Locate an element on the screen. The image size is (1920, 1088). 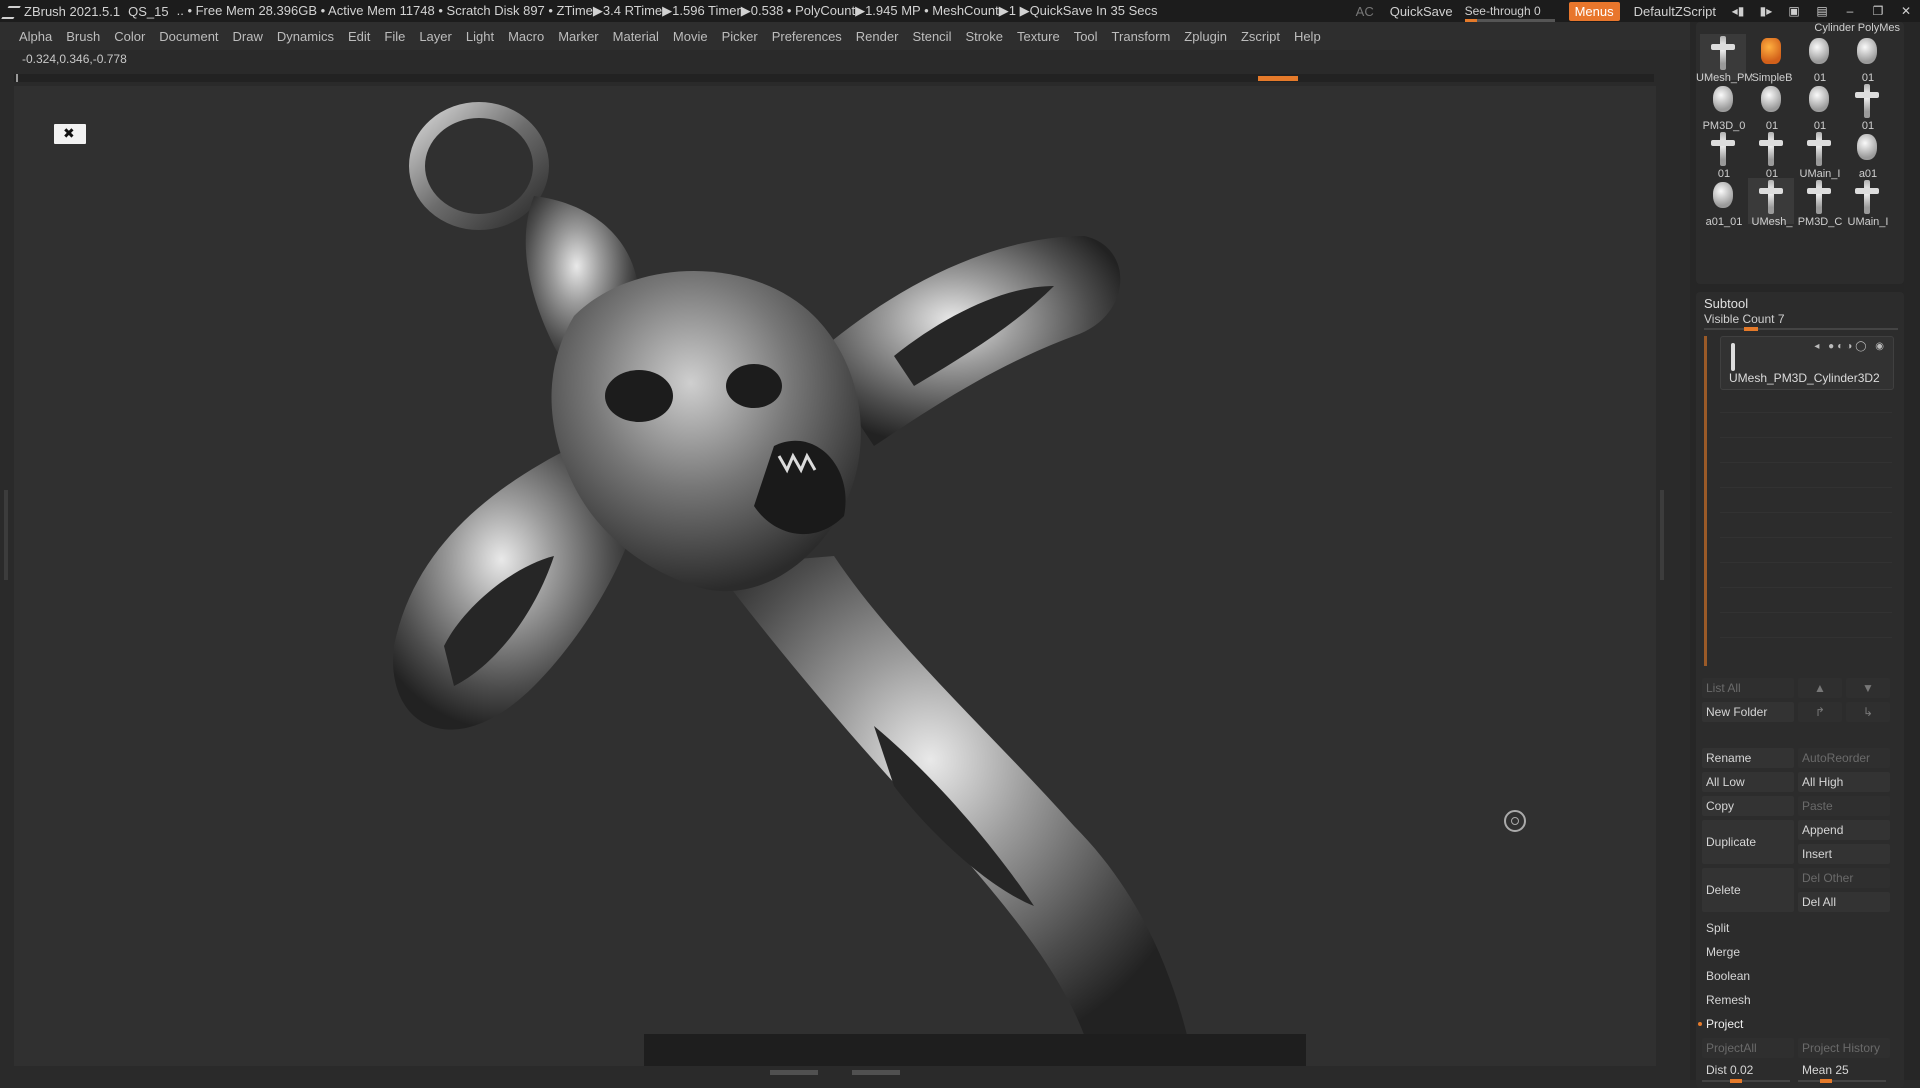
layout-alt-icon: ▤ is located at coordinates (1822, 11).